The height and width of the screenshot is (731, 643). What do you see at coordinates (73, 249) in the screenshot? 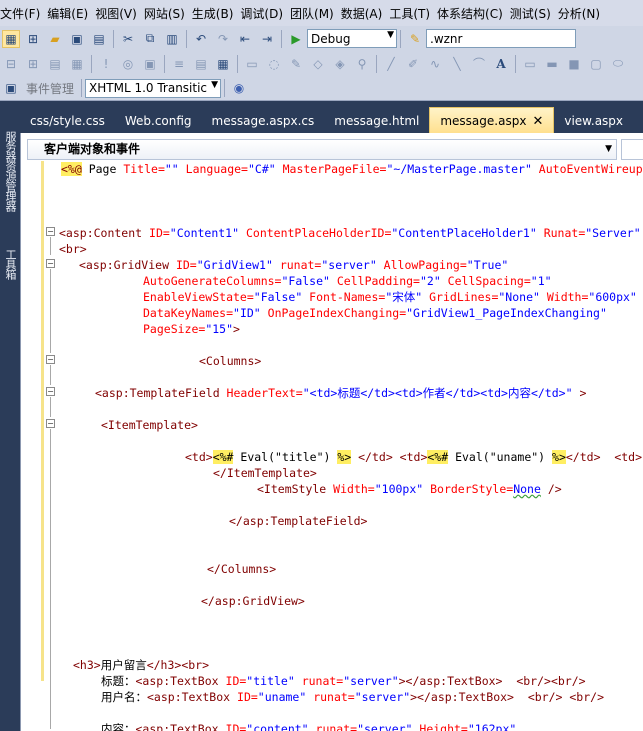
I see `code-token: <br>` at bounding box center [73, 249].